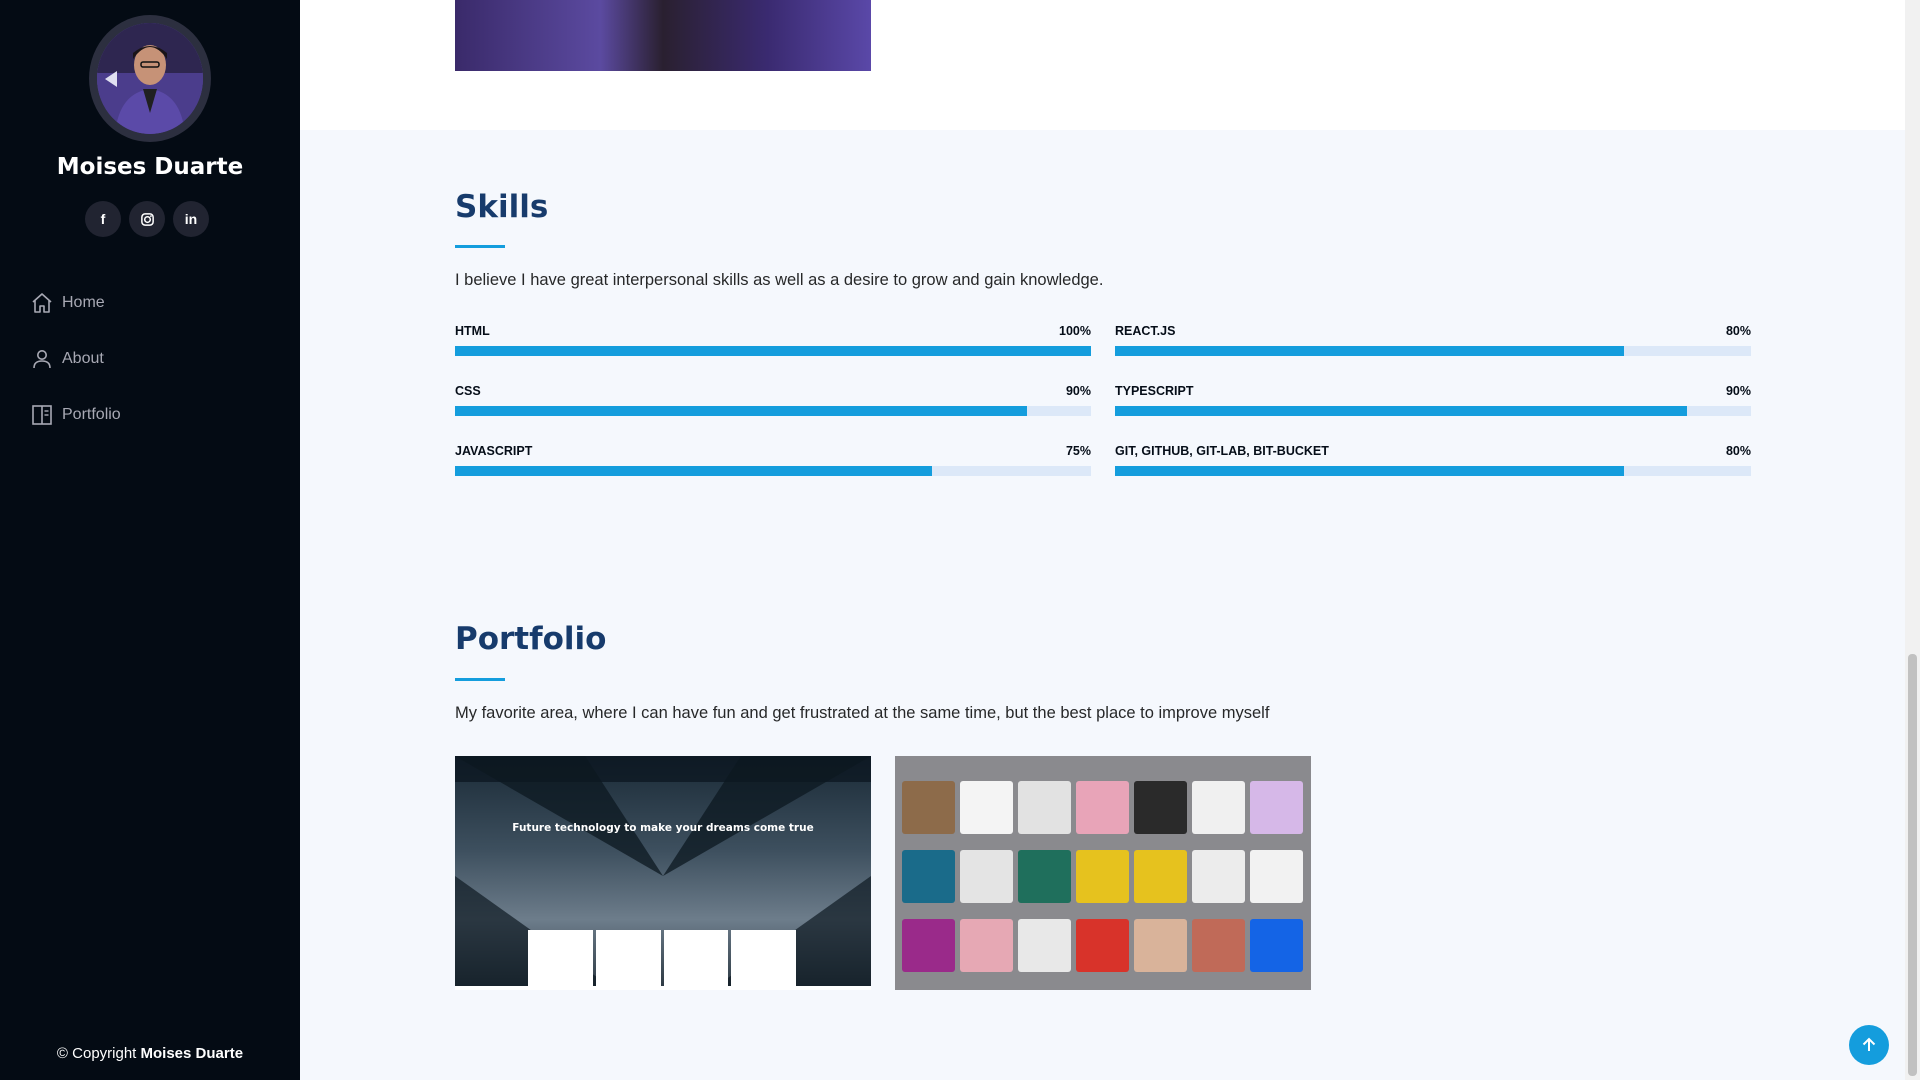 This screenshot has height=1080, width=1920. Describe the element at coordinates (480, 679) in the screenshot. I see `portfolio-title-underline` at that location.